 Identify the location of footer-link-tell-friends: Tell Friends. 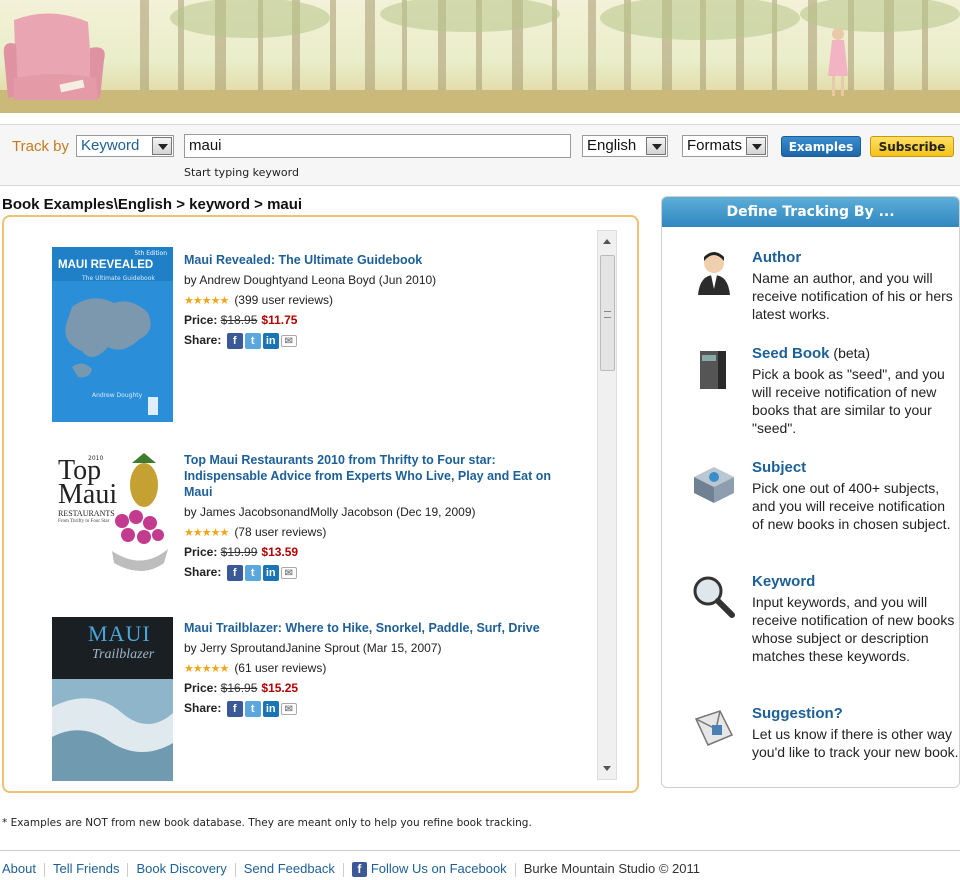
(86, 868).